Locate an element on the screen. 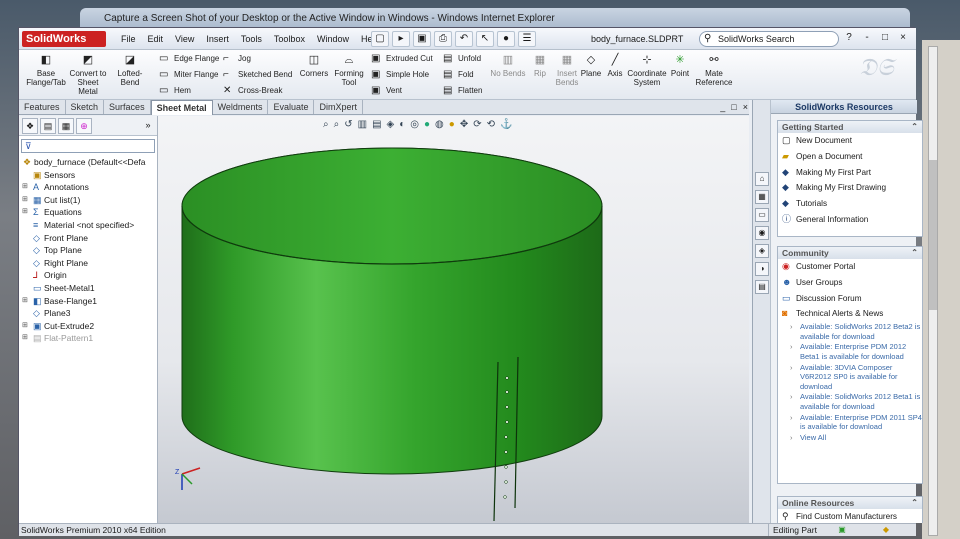  scrollbar-thumb is located at coordinates (933, 235).